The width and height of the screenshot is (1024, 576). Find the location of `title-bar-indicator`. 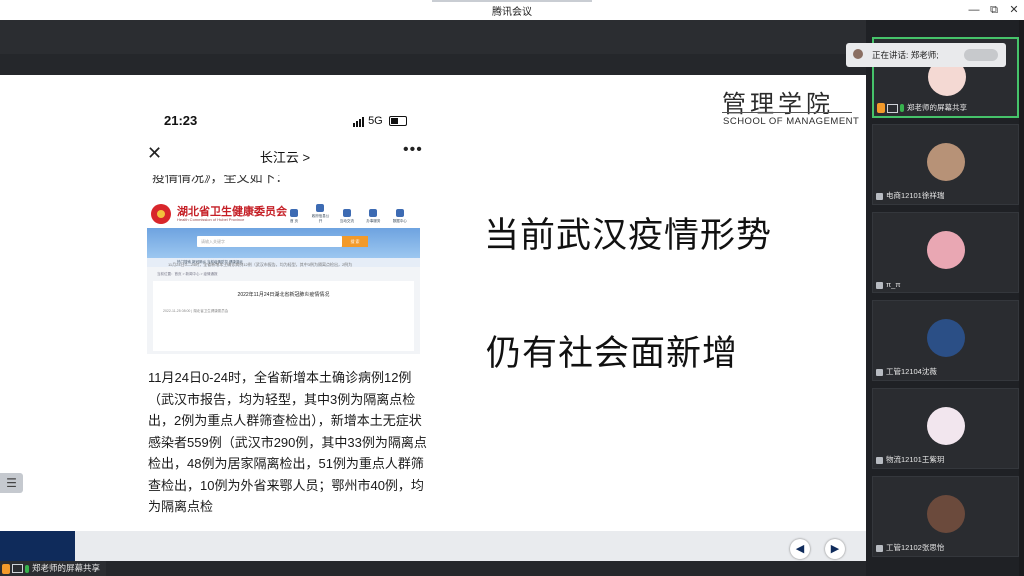

title-bar-indicator is located at coordinates (512, 1).